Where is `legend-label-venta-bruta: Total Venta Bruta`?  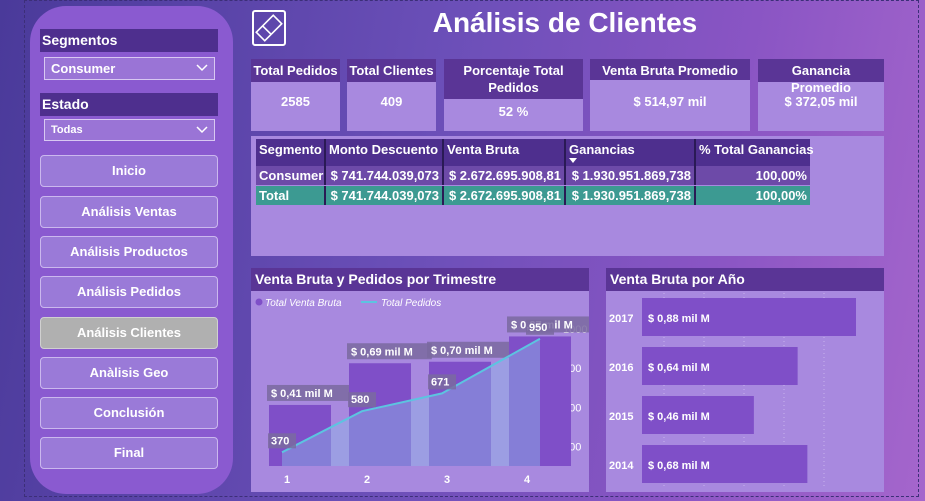
legend-label-venta-bruta: Total Venta Bruta is located at coordinates (303, 303).